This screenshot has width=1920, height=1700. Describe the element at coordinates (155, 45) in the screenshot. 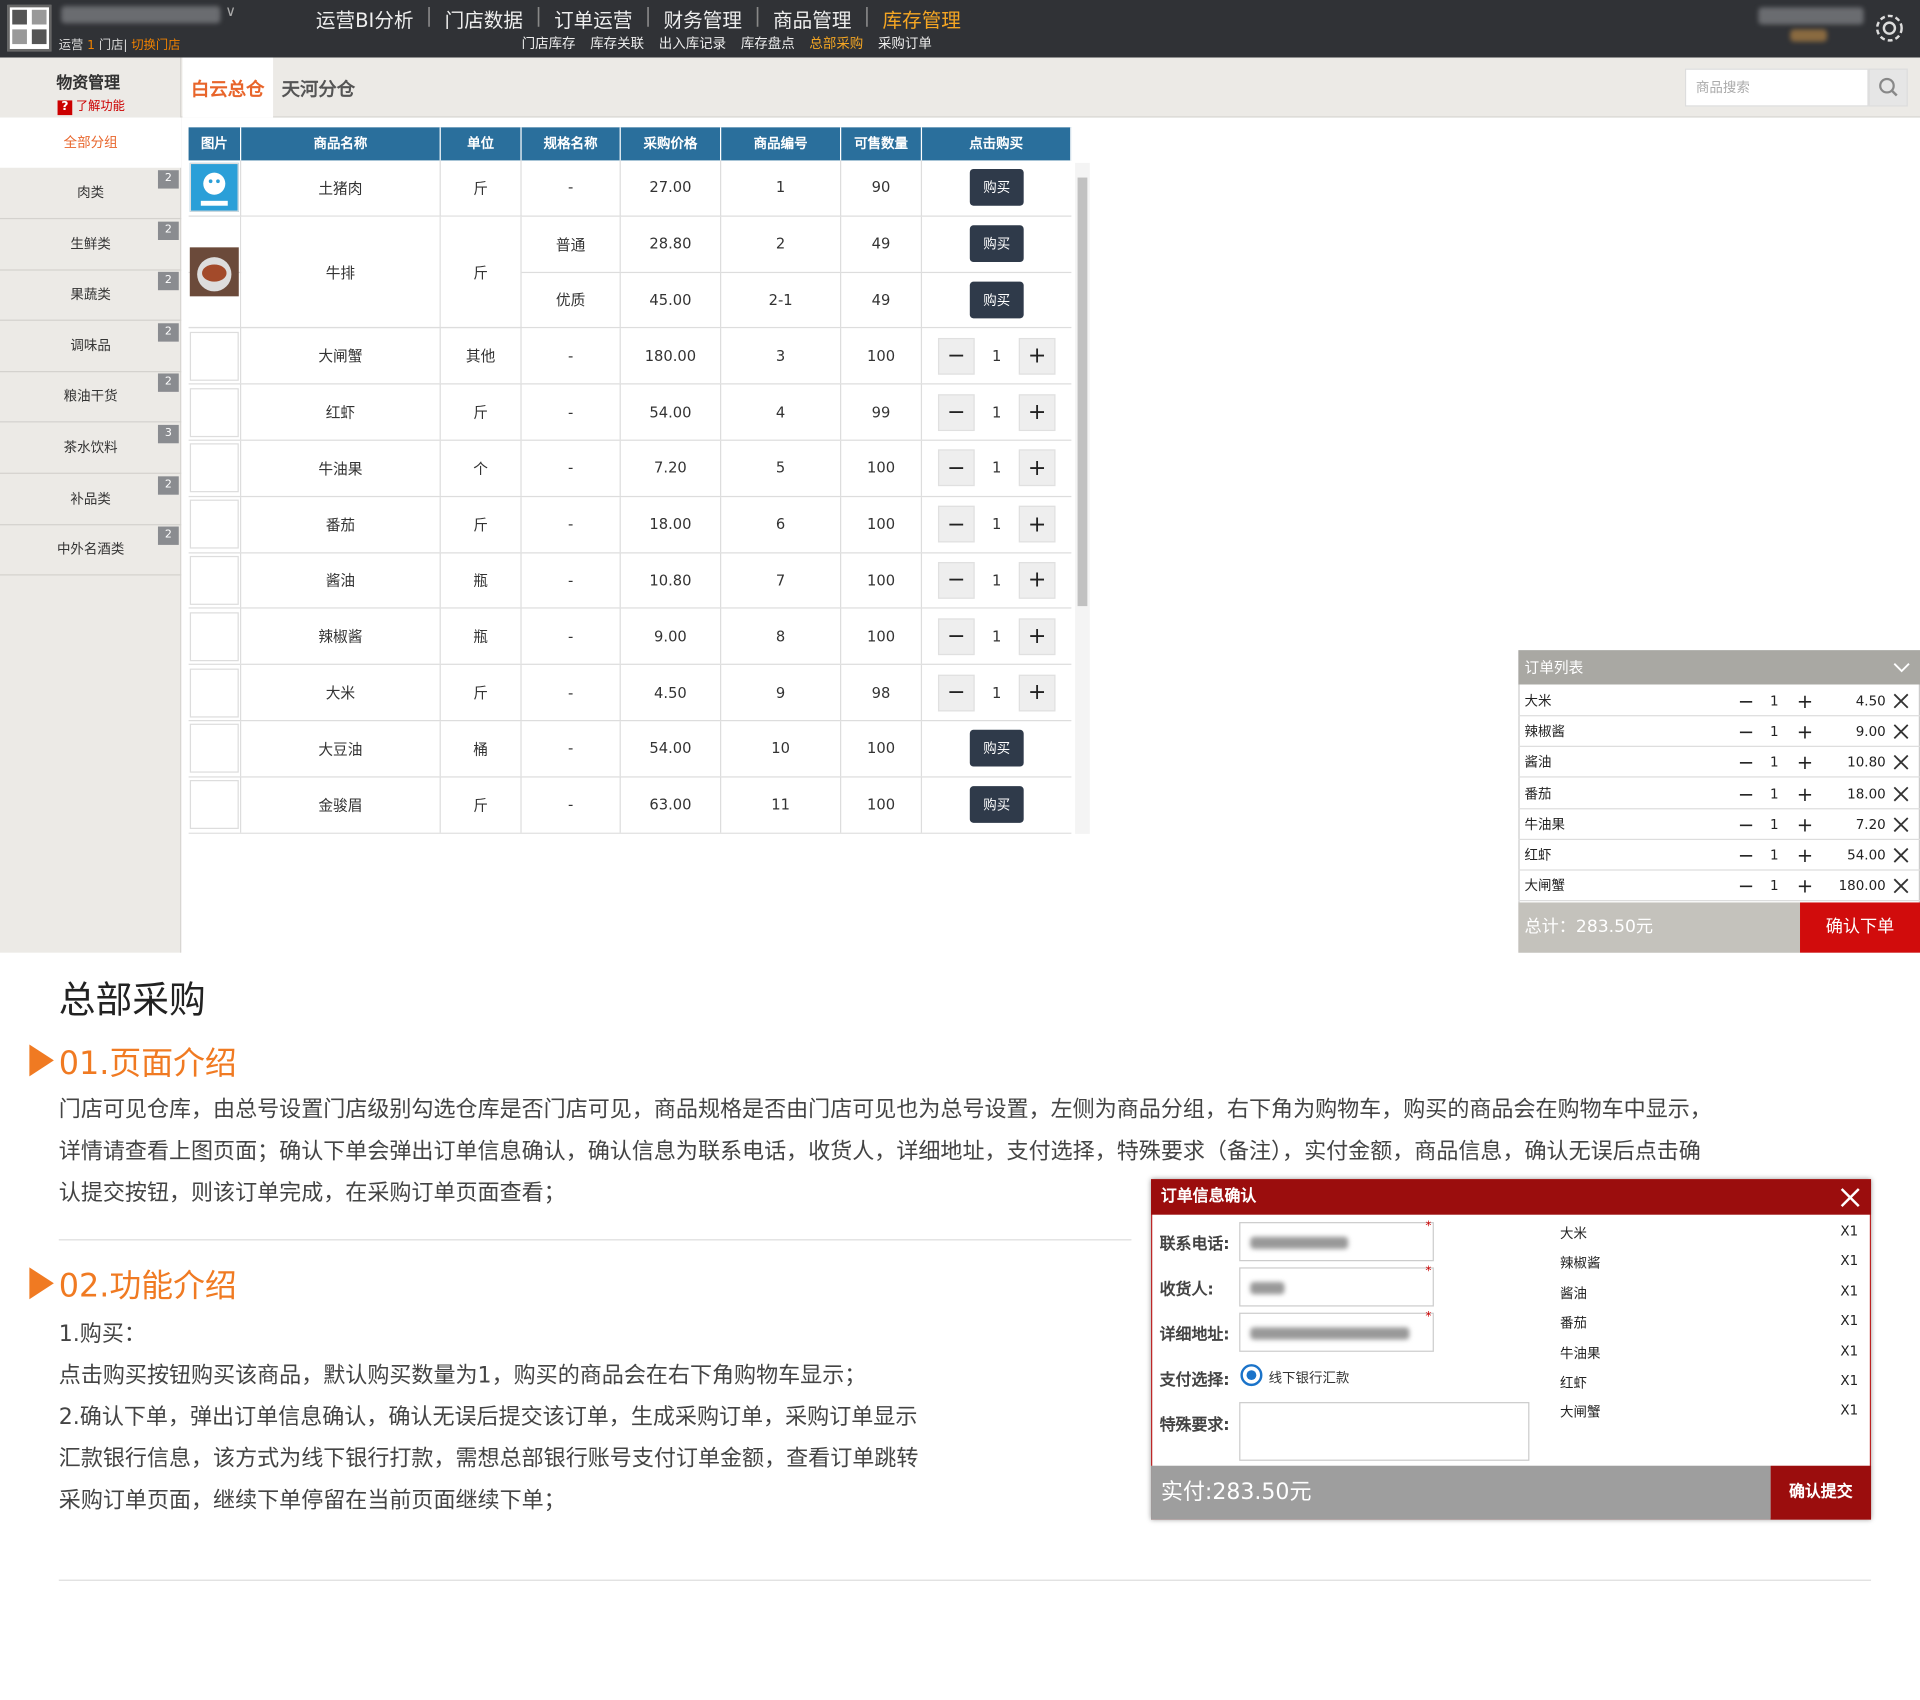

I see `switch-store-link: 切换门店` at that location.